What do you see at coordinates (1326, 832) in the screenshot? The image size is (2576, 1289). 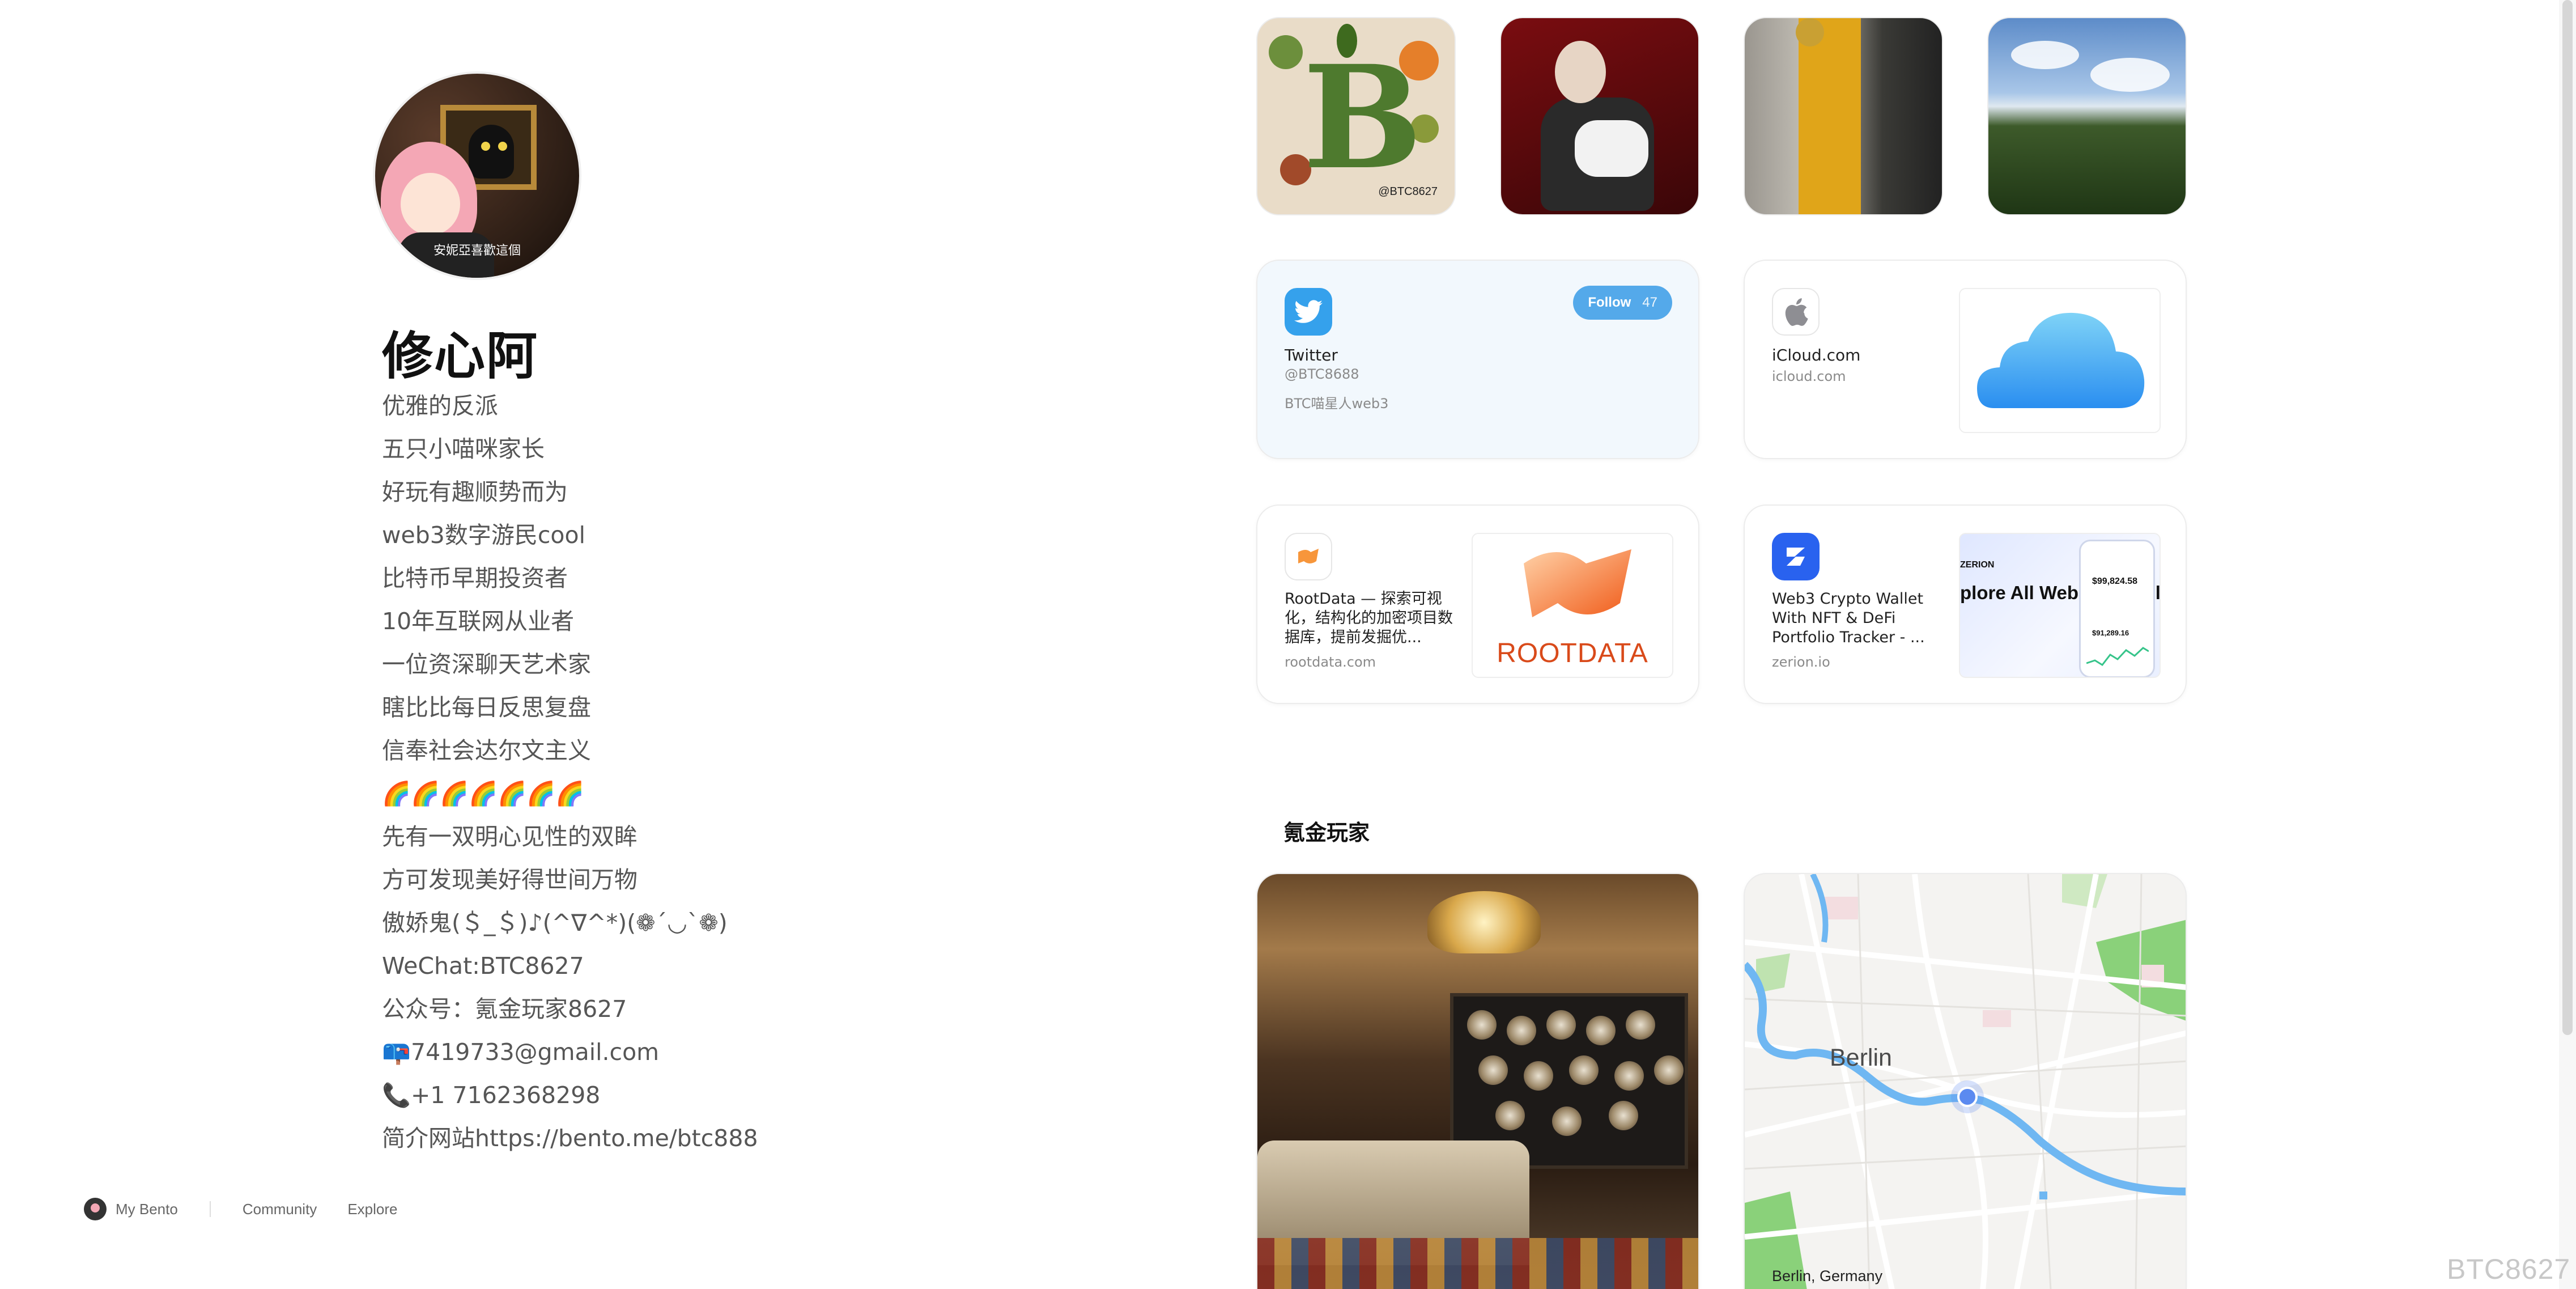 I see `section-title: 氪金玩家` at bounding box center [1326, 832].